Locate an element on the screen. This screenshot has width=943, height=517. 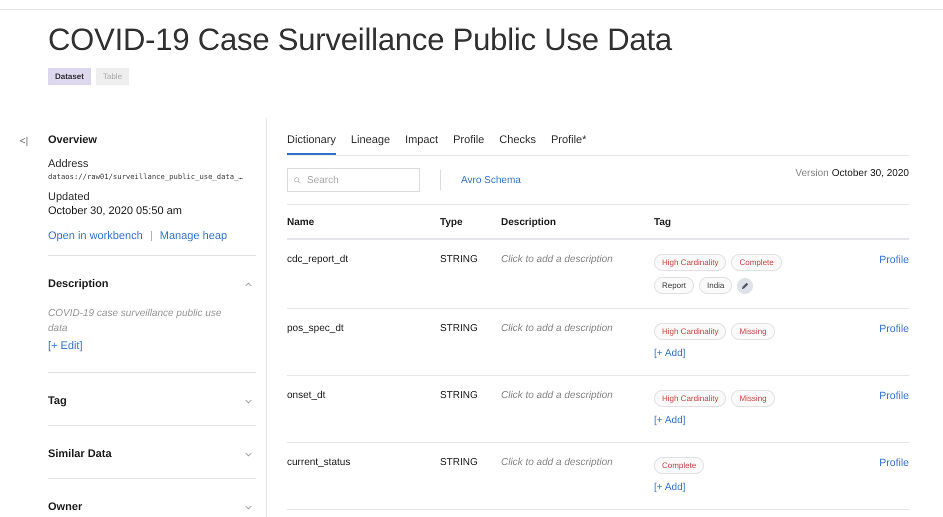
schema-link: Avro Schema is located at coordinates (491, 180).